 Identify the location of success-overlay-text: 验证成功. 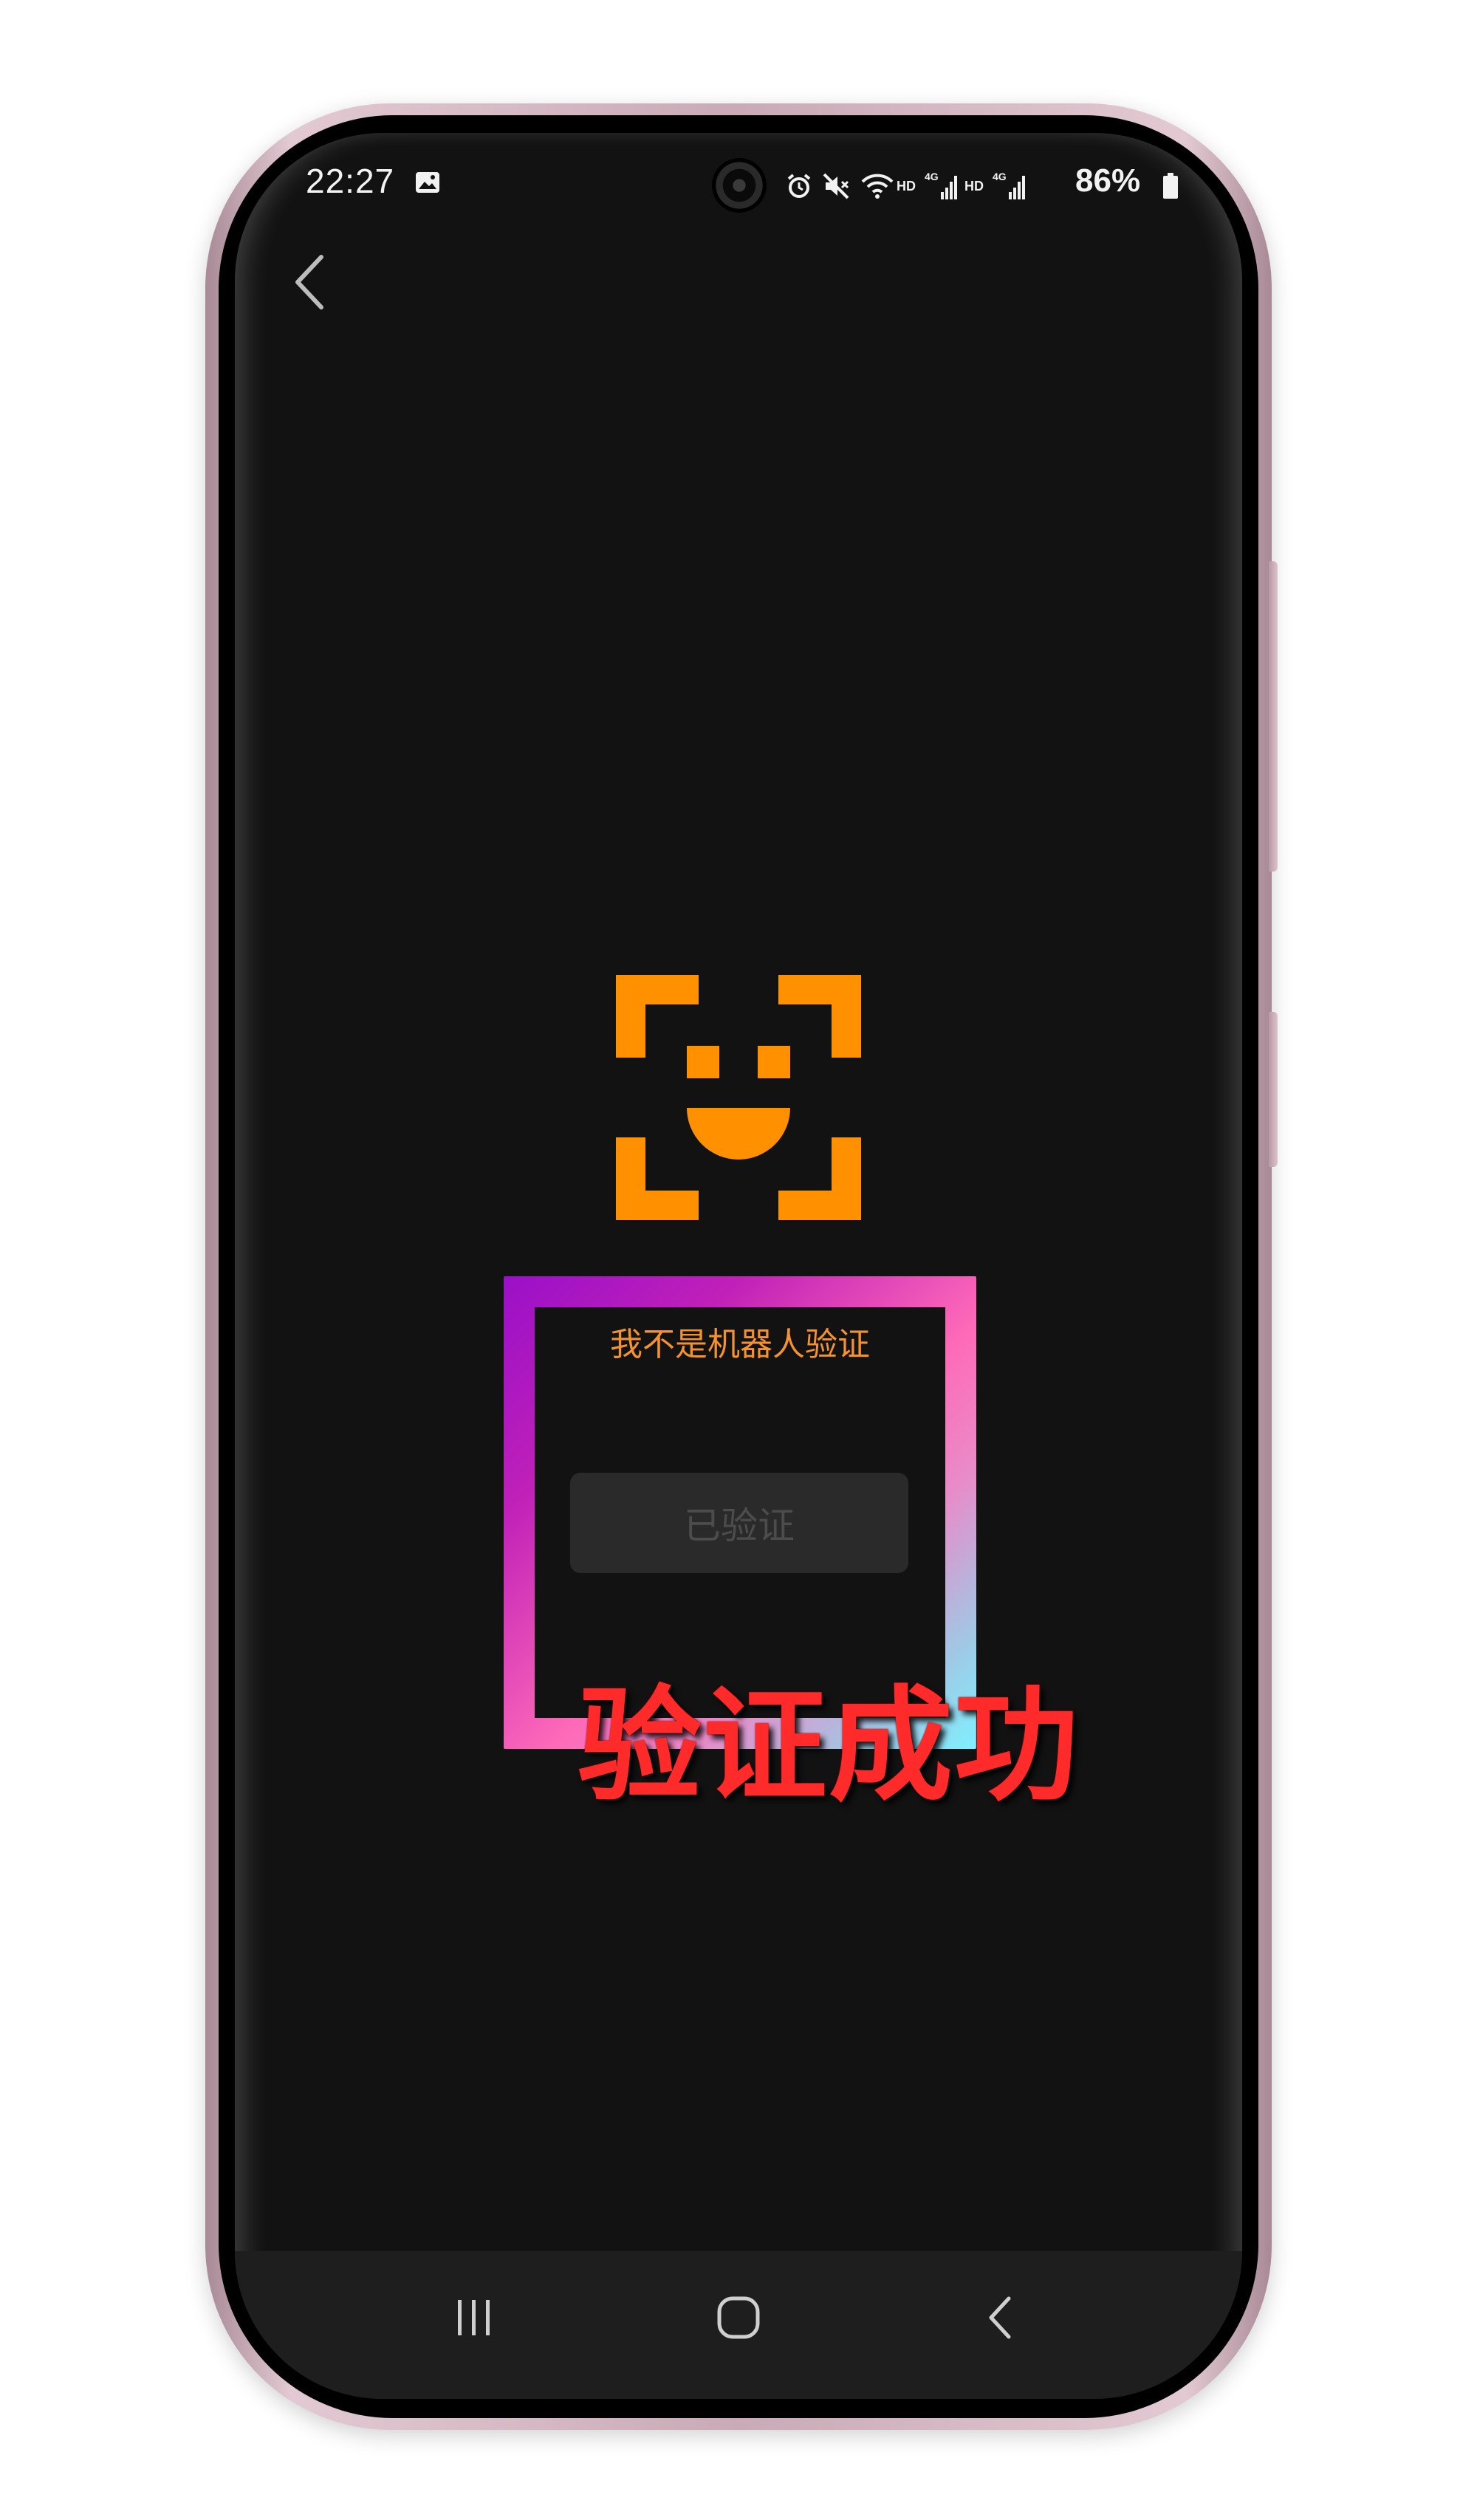
(829, 1746).